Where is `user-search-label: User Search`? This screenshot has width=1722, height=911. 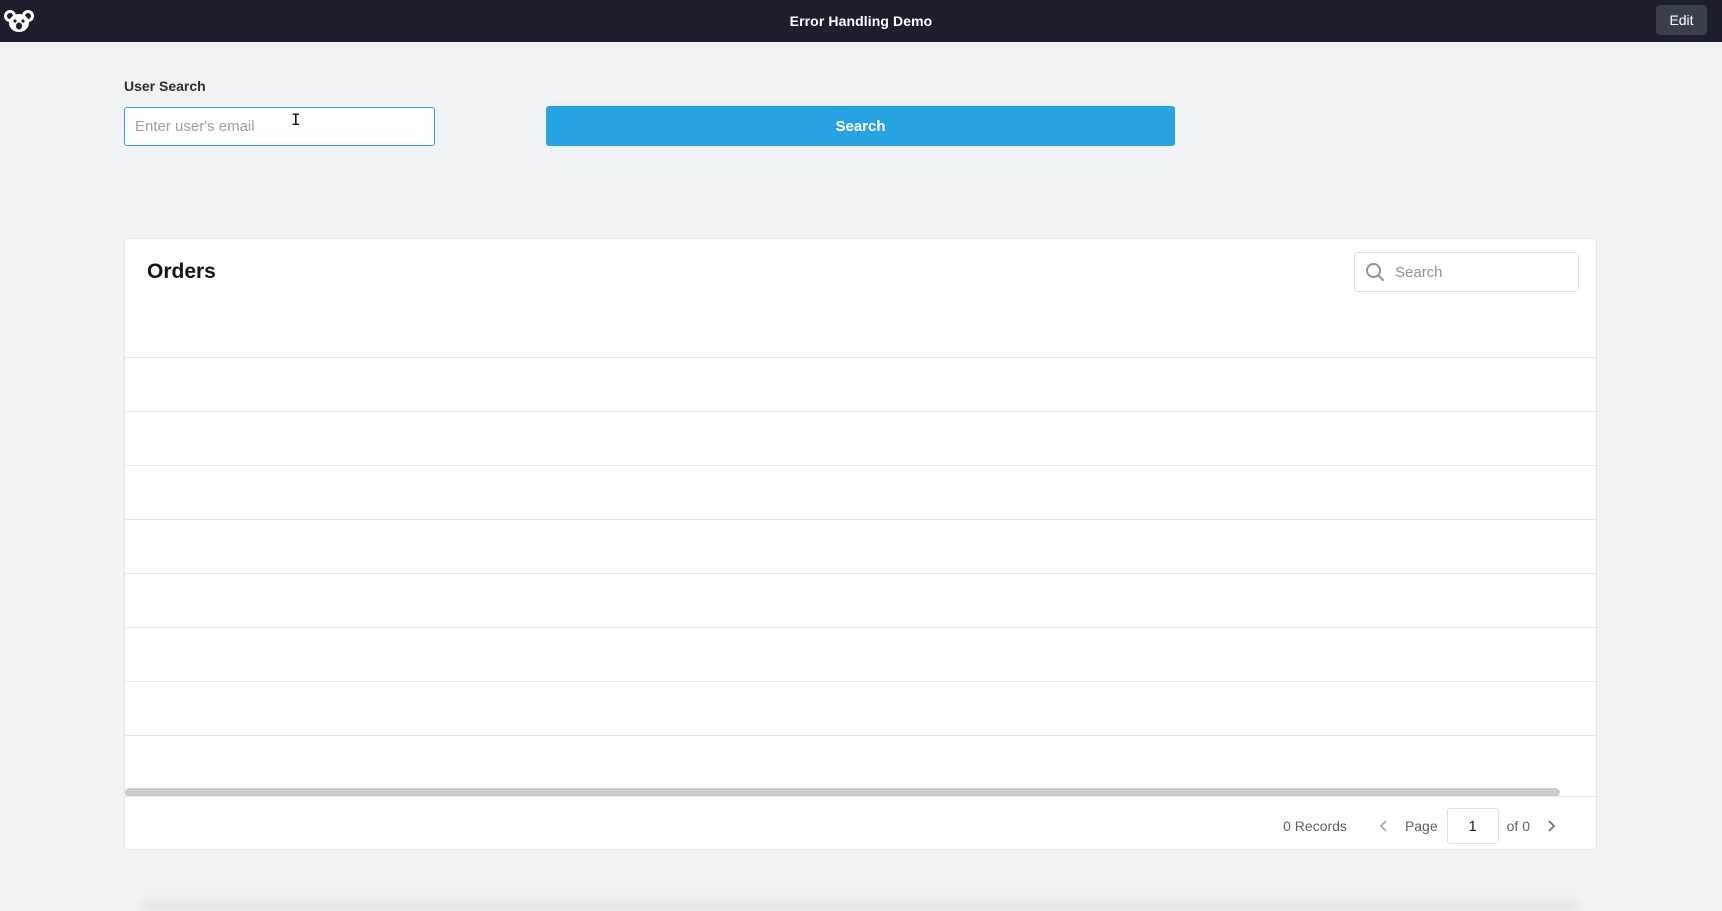
user-search-label: User Search is located at coordinates (165, 86).